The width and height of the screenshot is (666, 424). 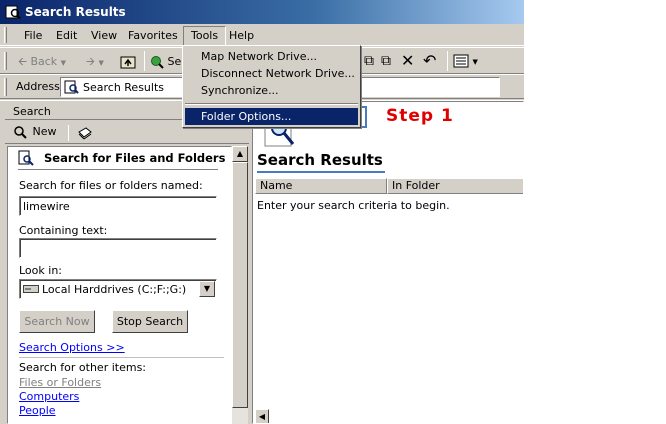 What do you see at coordinates (144, 61) in the screenshot?
I see `toolbar-separator` at bounding box center [144, 61].